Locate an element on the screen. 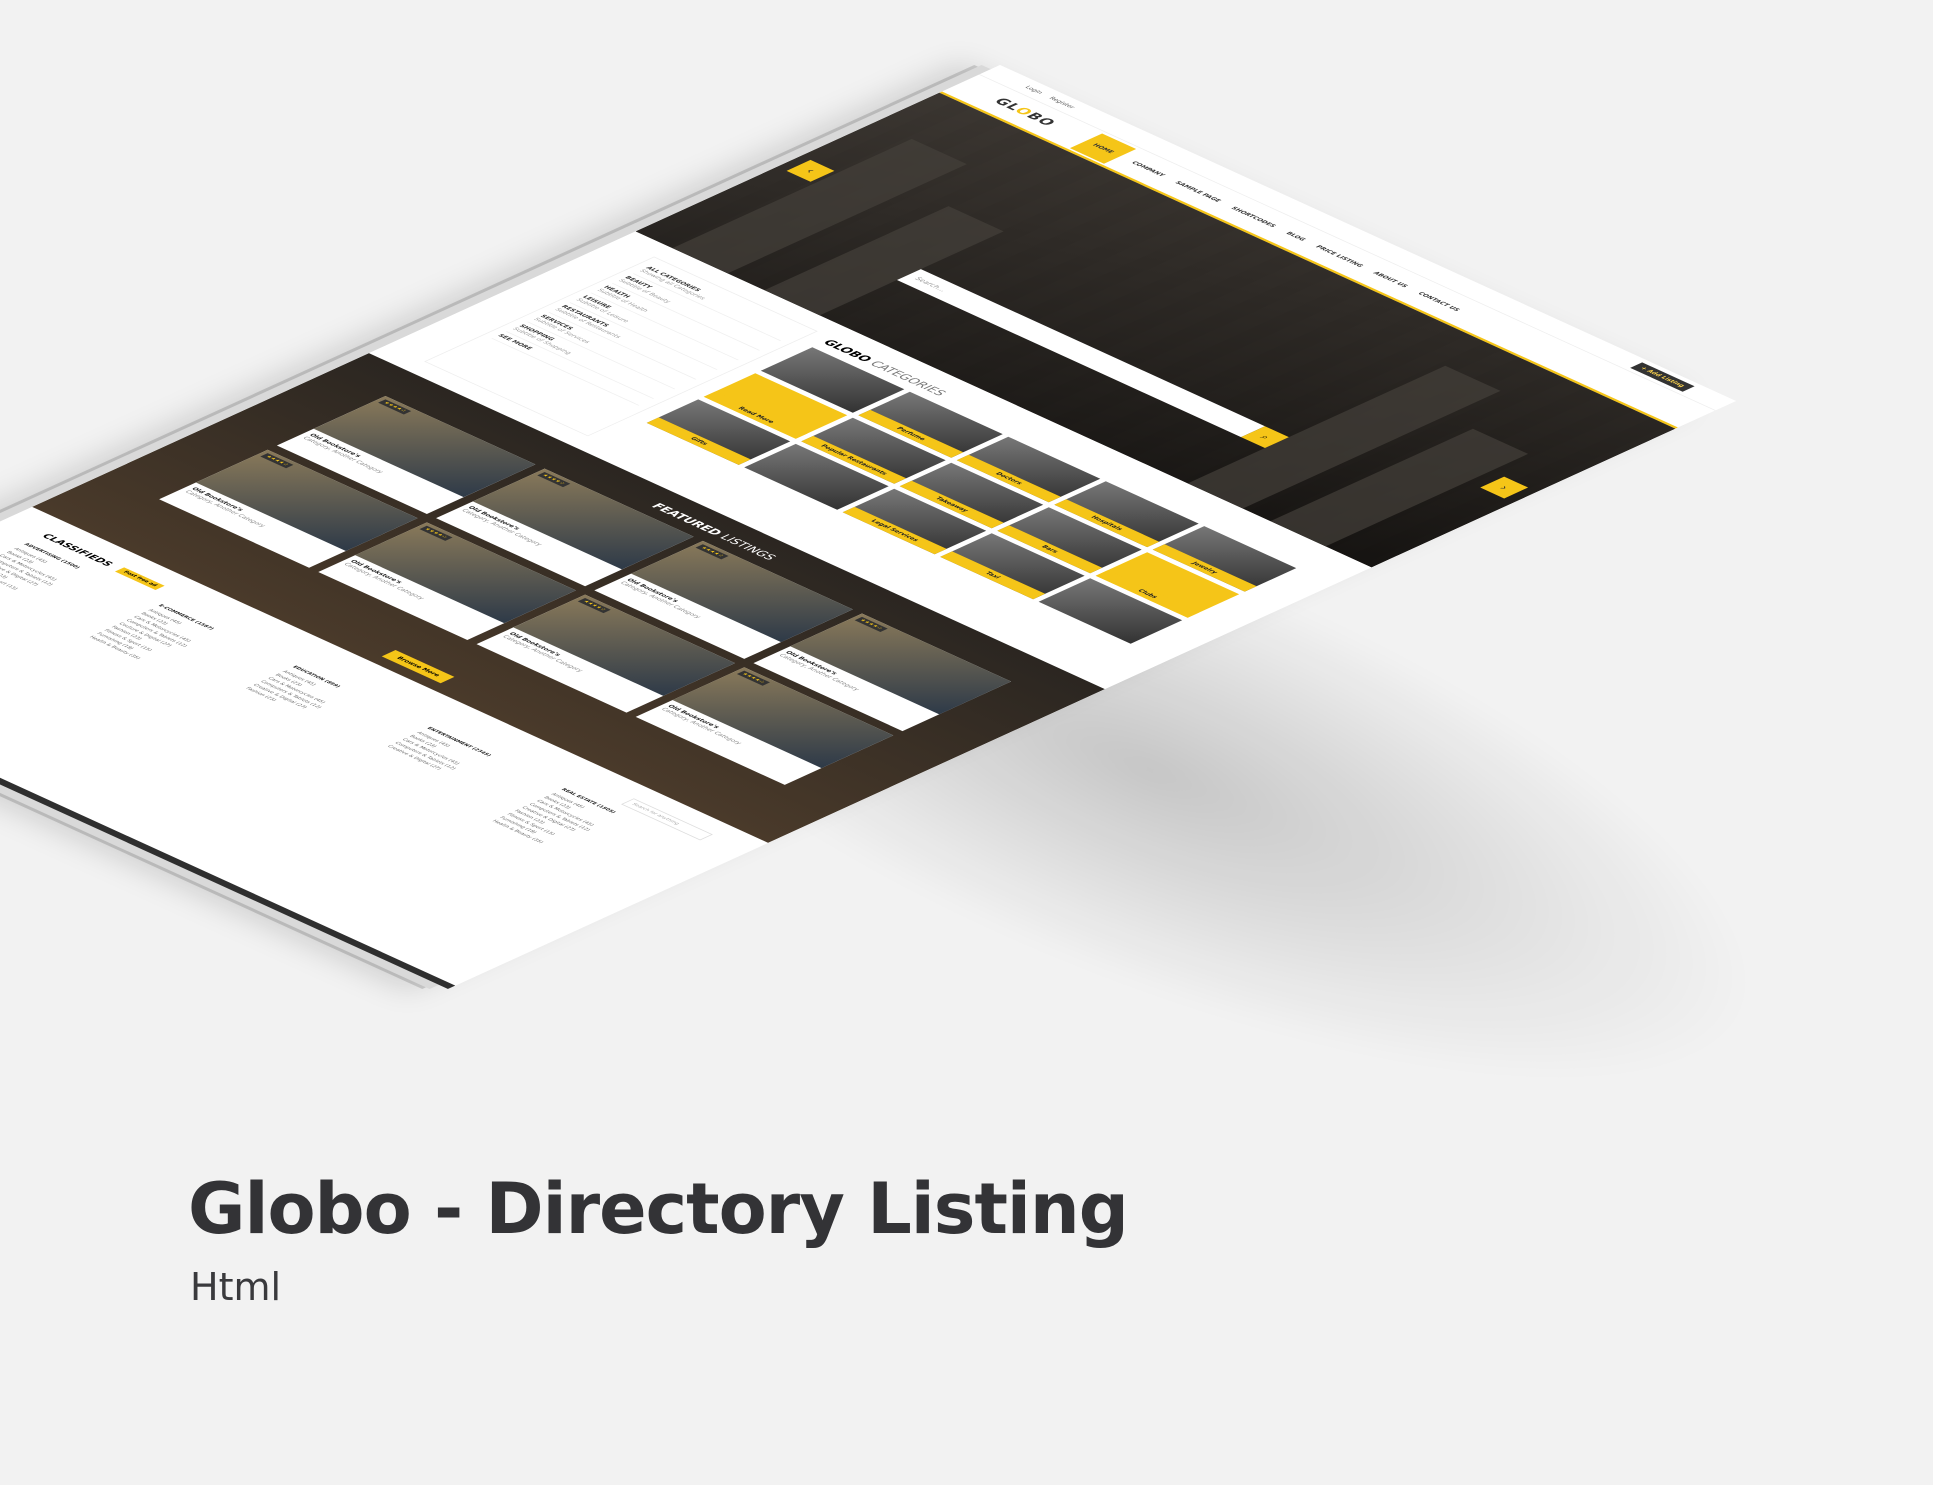 This screenshot has height=1485, width=1933. hero-next-arrow: › is located at coordinates (1504, 487).